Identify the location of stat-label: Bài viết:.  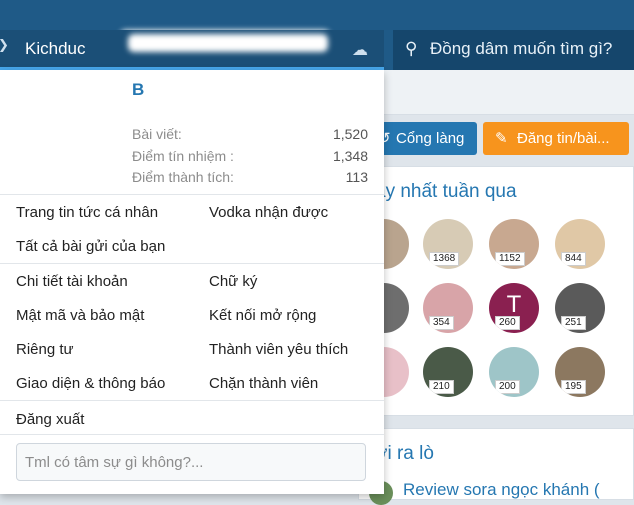
(157, 134).